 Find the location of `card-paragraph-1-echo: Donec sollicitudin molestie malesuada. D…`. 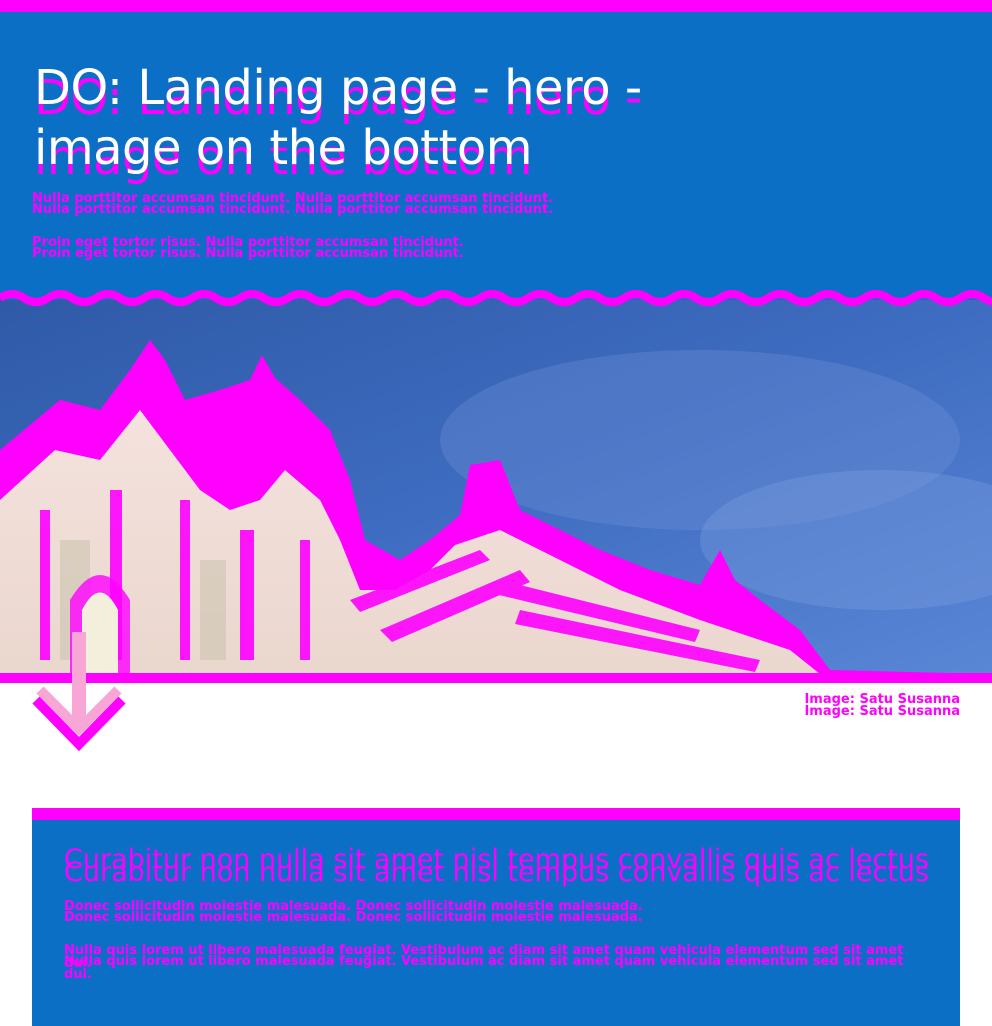

card-paragraph-1-echo: Donec sollicitudin molestie malesuada. D… is located at coordinates (353, 917).